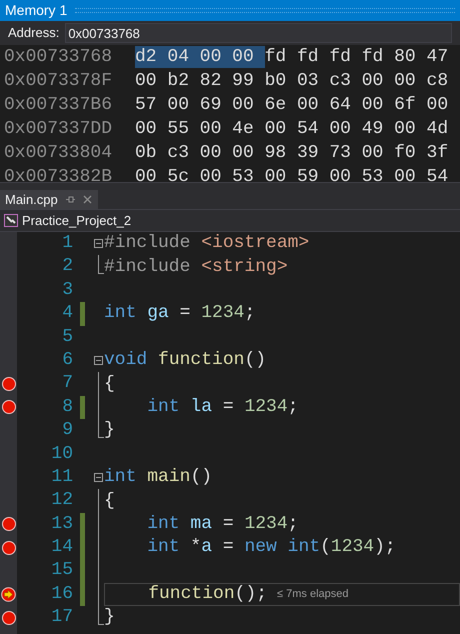  Describe the element at coordinates (345, 153) in the screenshot. I see `memory-byte: 73` at that location.